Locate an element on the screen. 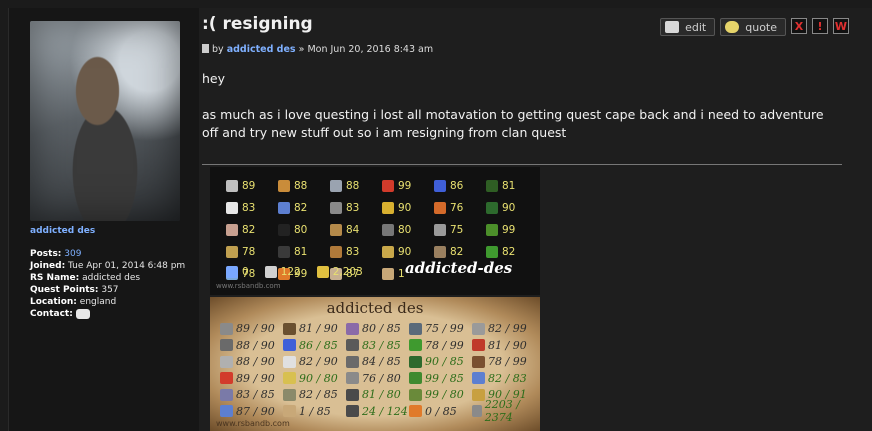 The height and width of the screenshot is (431, 872). skill-value: 80 / 85 is located at coordinates (381, 329).